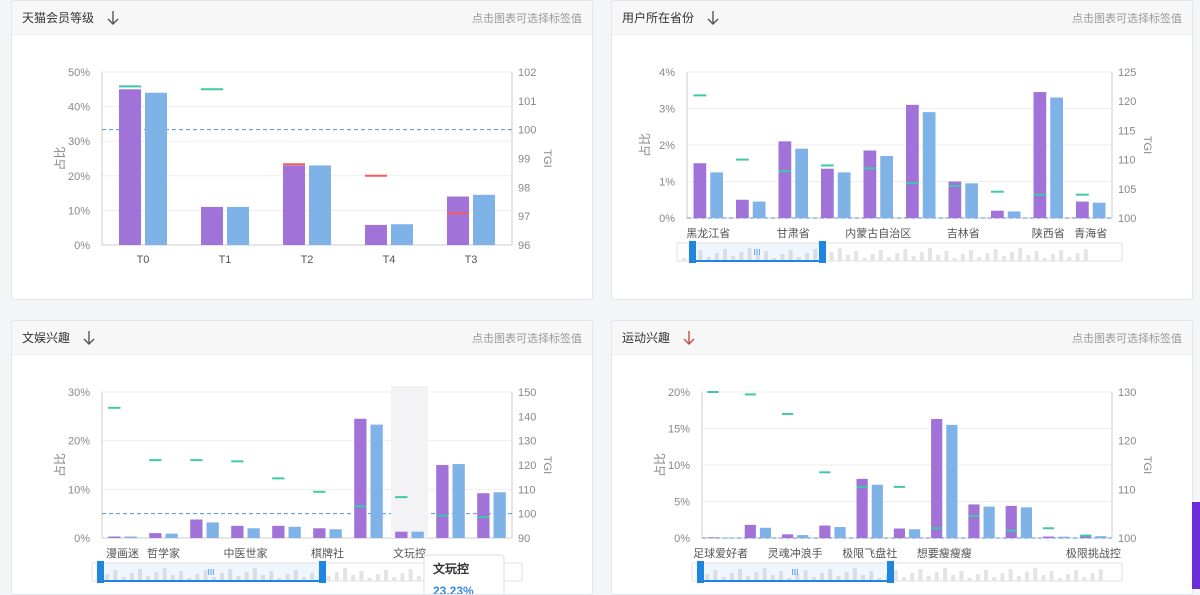 The width and height of the screenshot is (1200, 595). What do you see at coordinates (708, 233) in the screenshot?
I see `x-tick-label: 黑龙江省` at bounding box center [708, 233].